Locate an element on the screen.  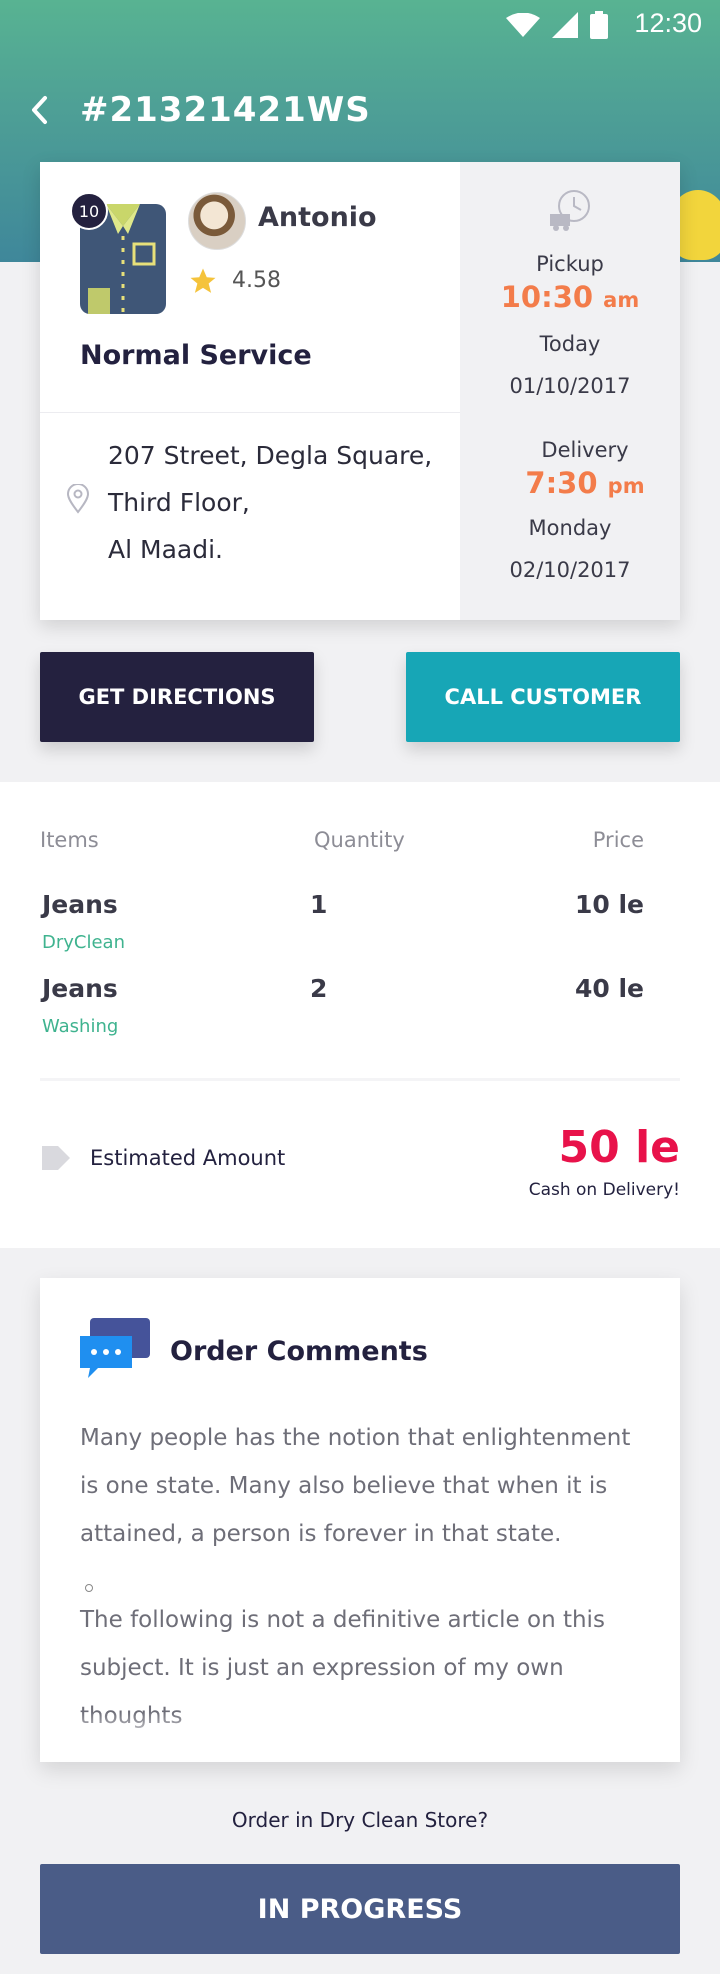
pickup-time: 10:30 am is located at coordinates (570, 297).